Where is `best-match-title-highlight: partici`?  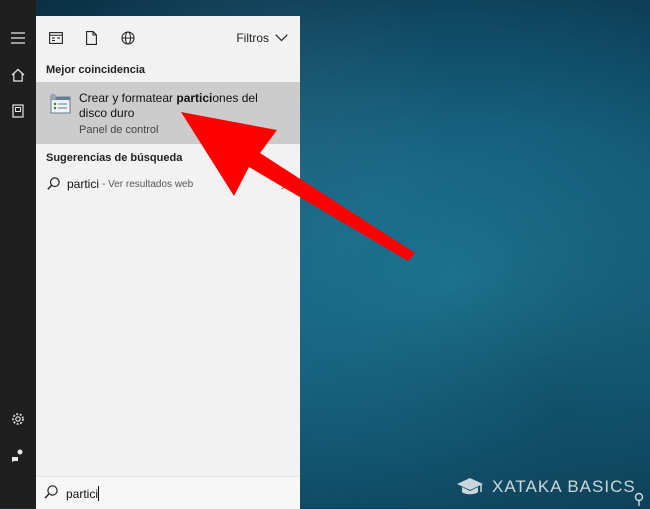 best-match-title-highlight: partici is located at coordinates (194, 98).